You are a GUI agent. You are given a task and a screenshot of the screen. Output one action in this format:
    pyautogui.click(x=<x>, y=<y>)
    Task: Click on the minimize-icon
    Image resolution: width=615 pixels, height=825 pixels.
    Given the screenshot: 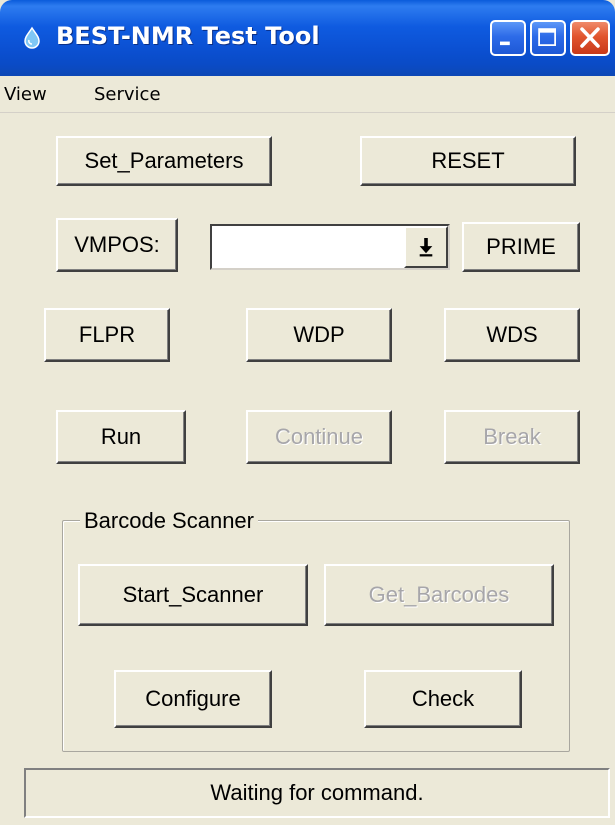 What is the action you would take?
    pyautogui.click(x=505, y=43)
    